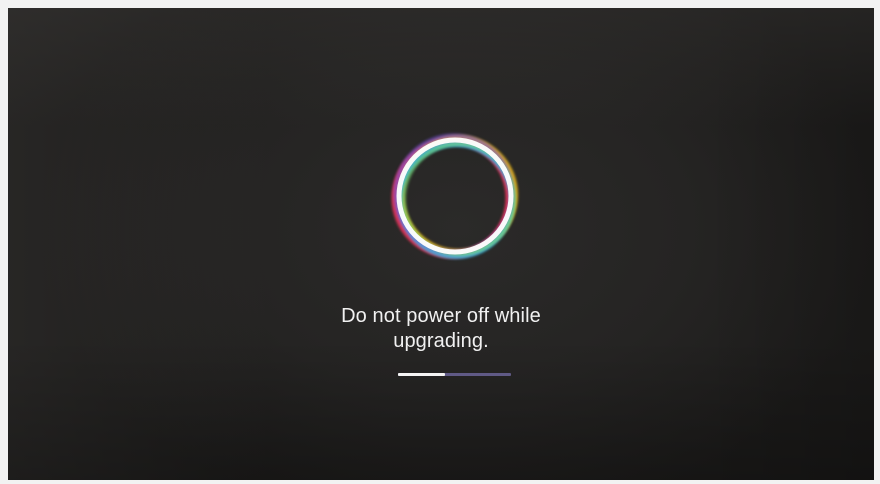 The image size is (880, 484). I want to click on message-line-1: Do not power off while, so click(441, 316).